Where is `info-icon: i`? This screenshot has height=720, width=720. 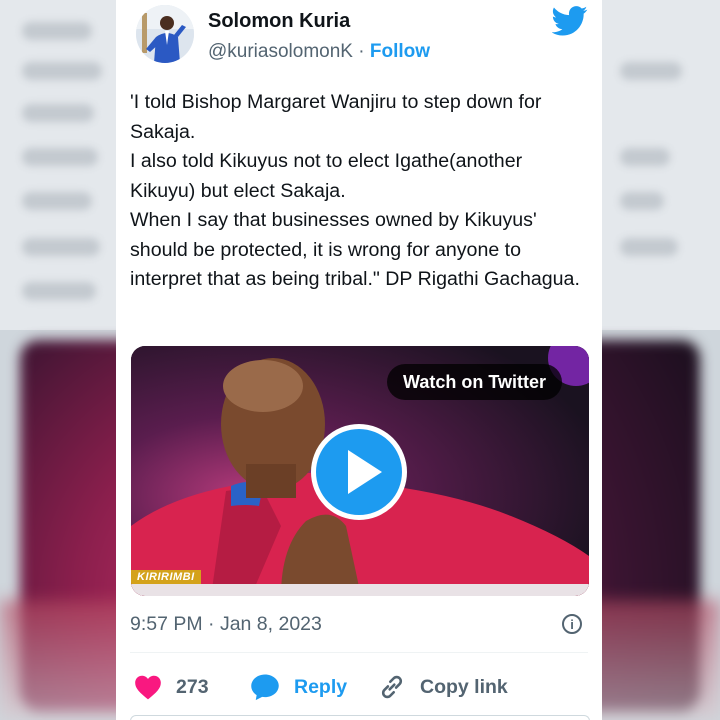 info-icon: i is located at coordinates (572, 624).